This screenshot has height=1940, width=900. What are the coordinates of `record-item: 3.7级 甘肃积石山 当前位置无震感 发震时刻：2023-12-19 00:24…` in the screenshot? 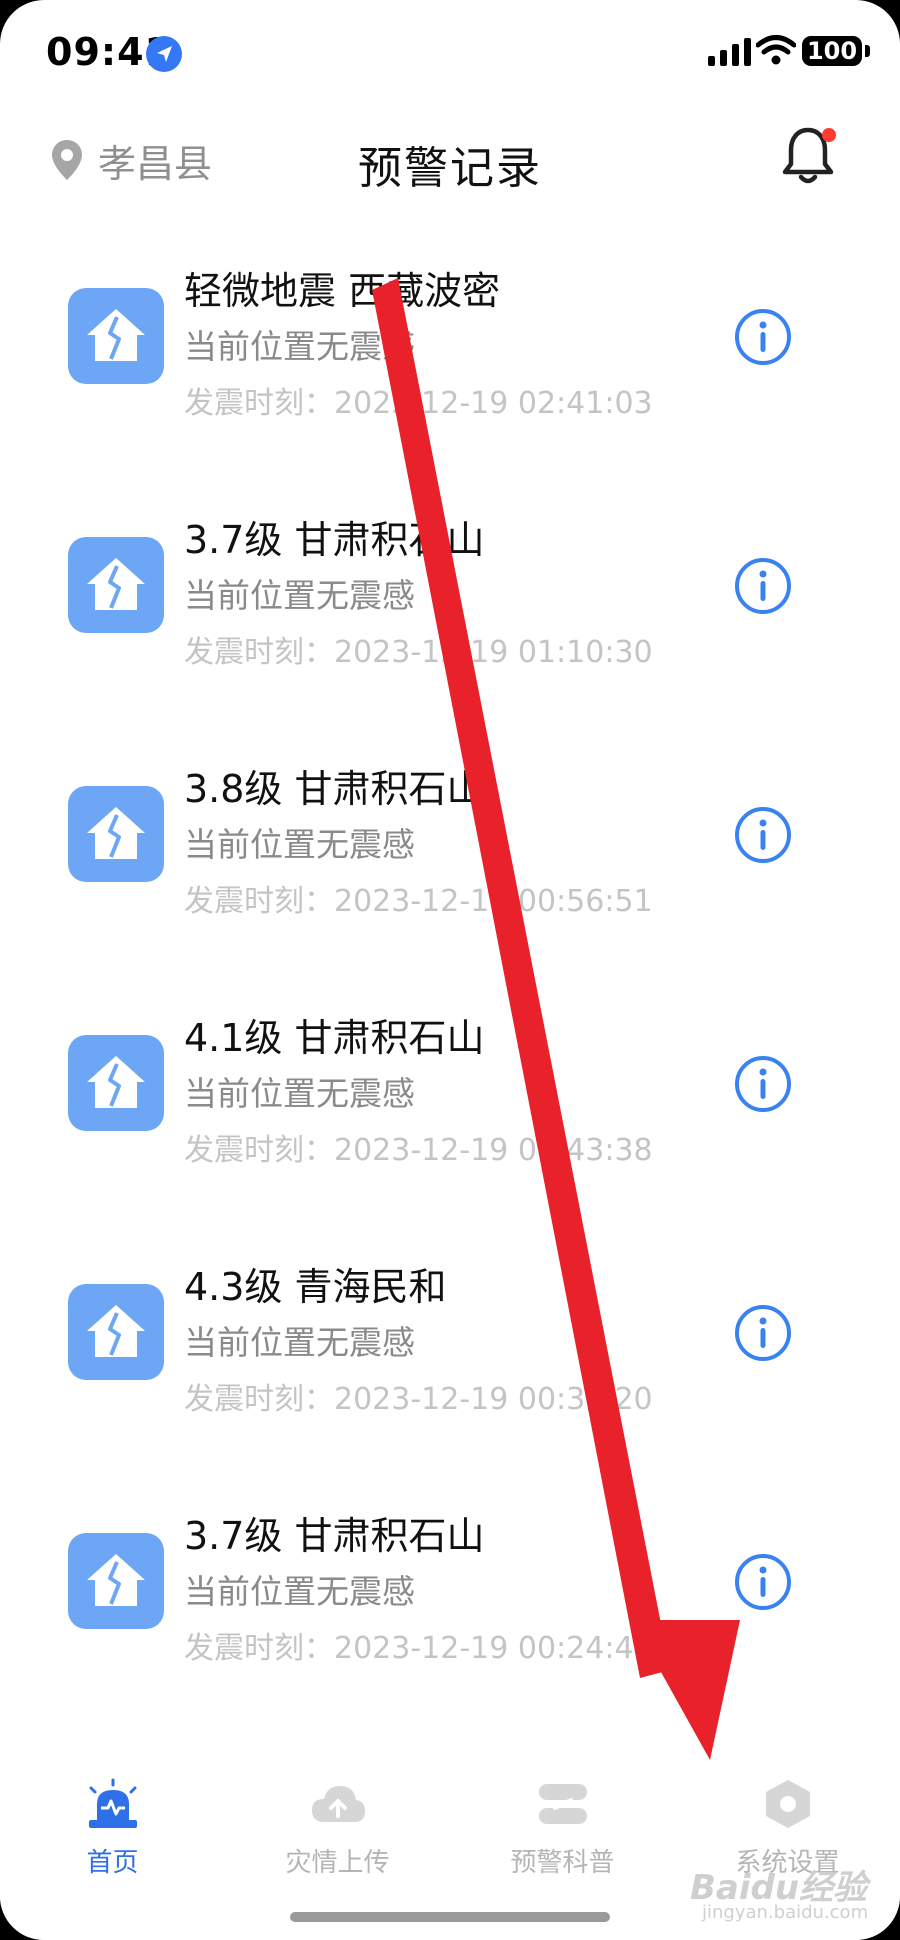 It's located at (450, 1617).